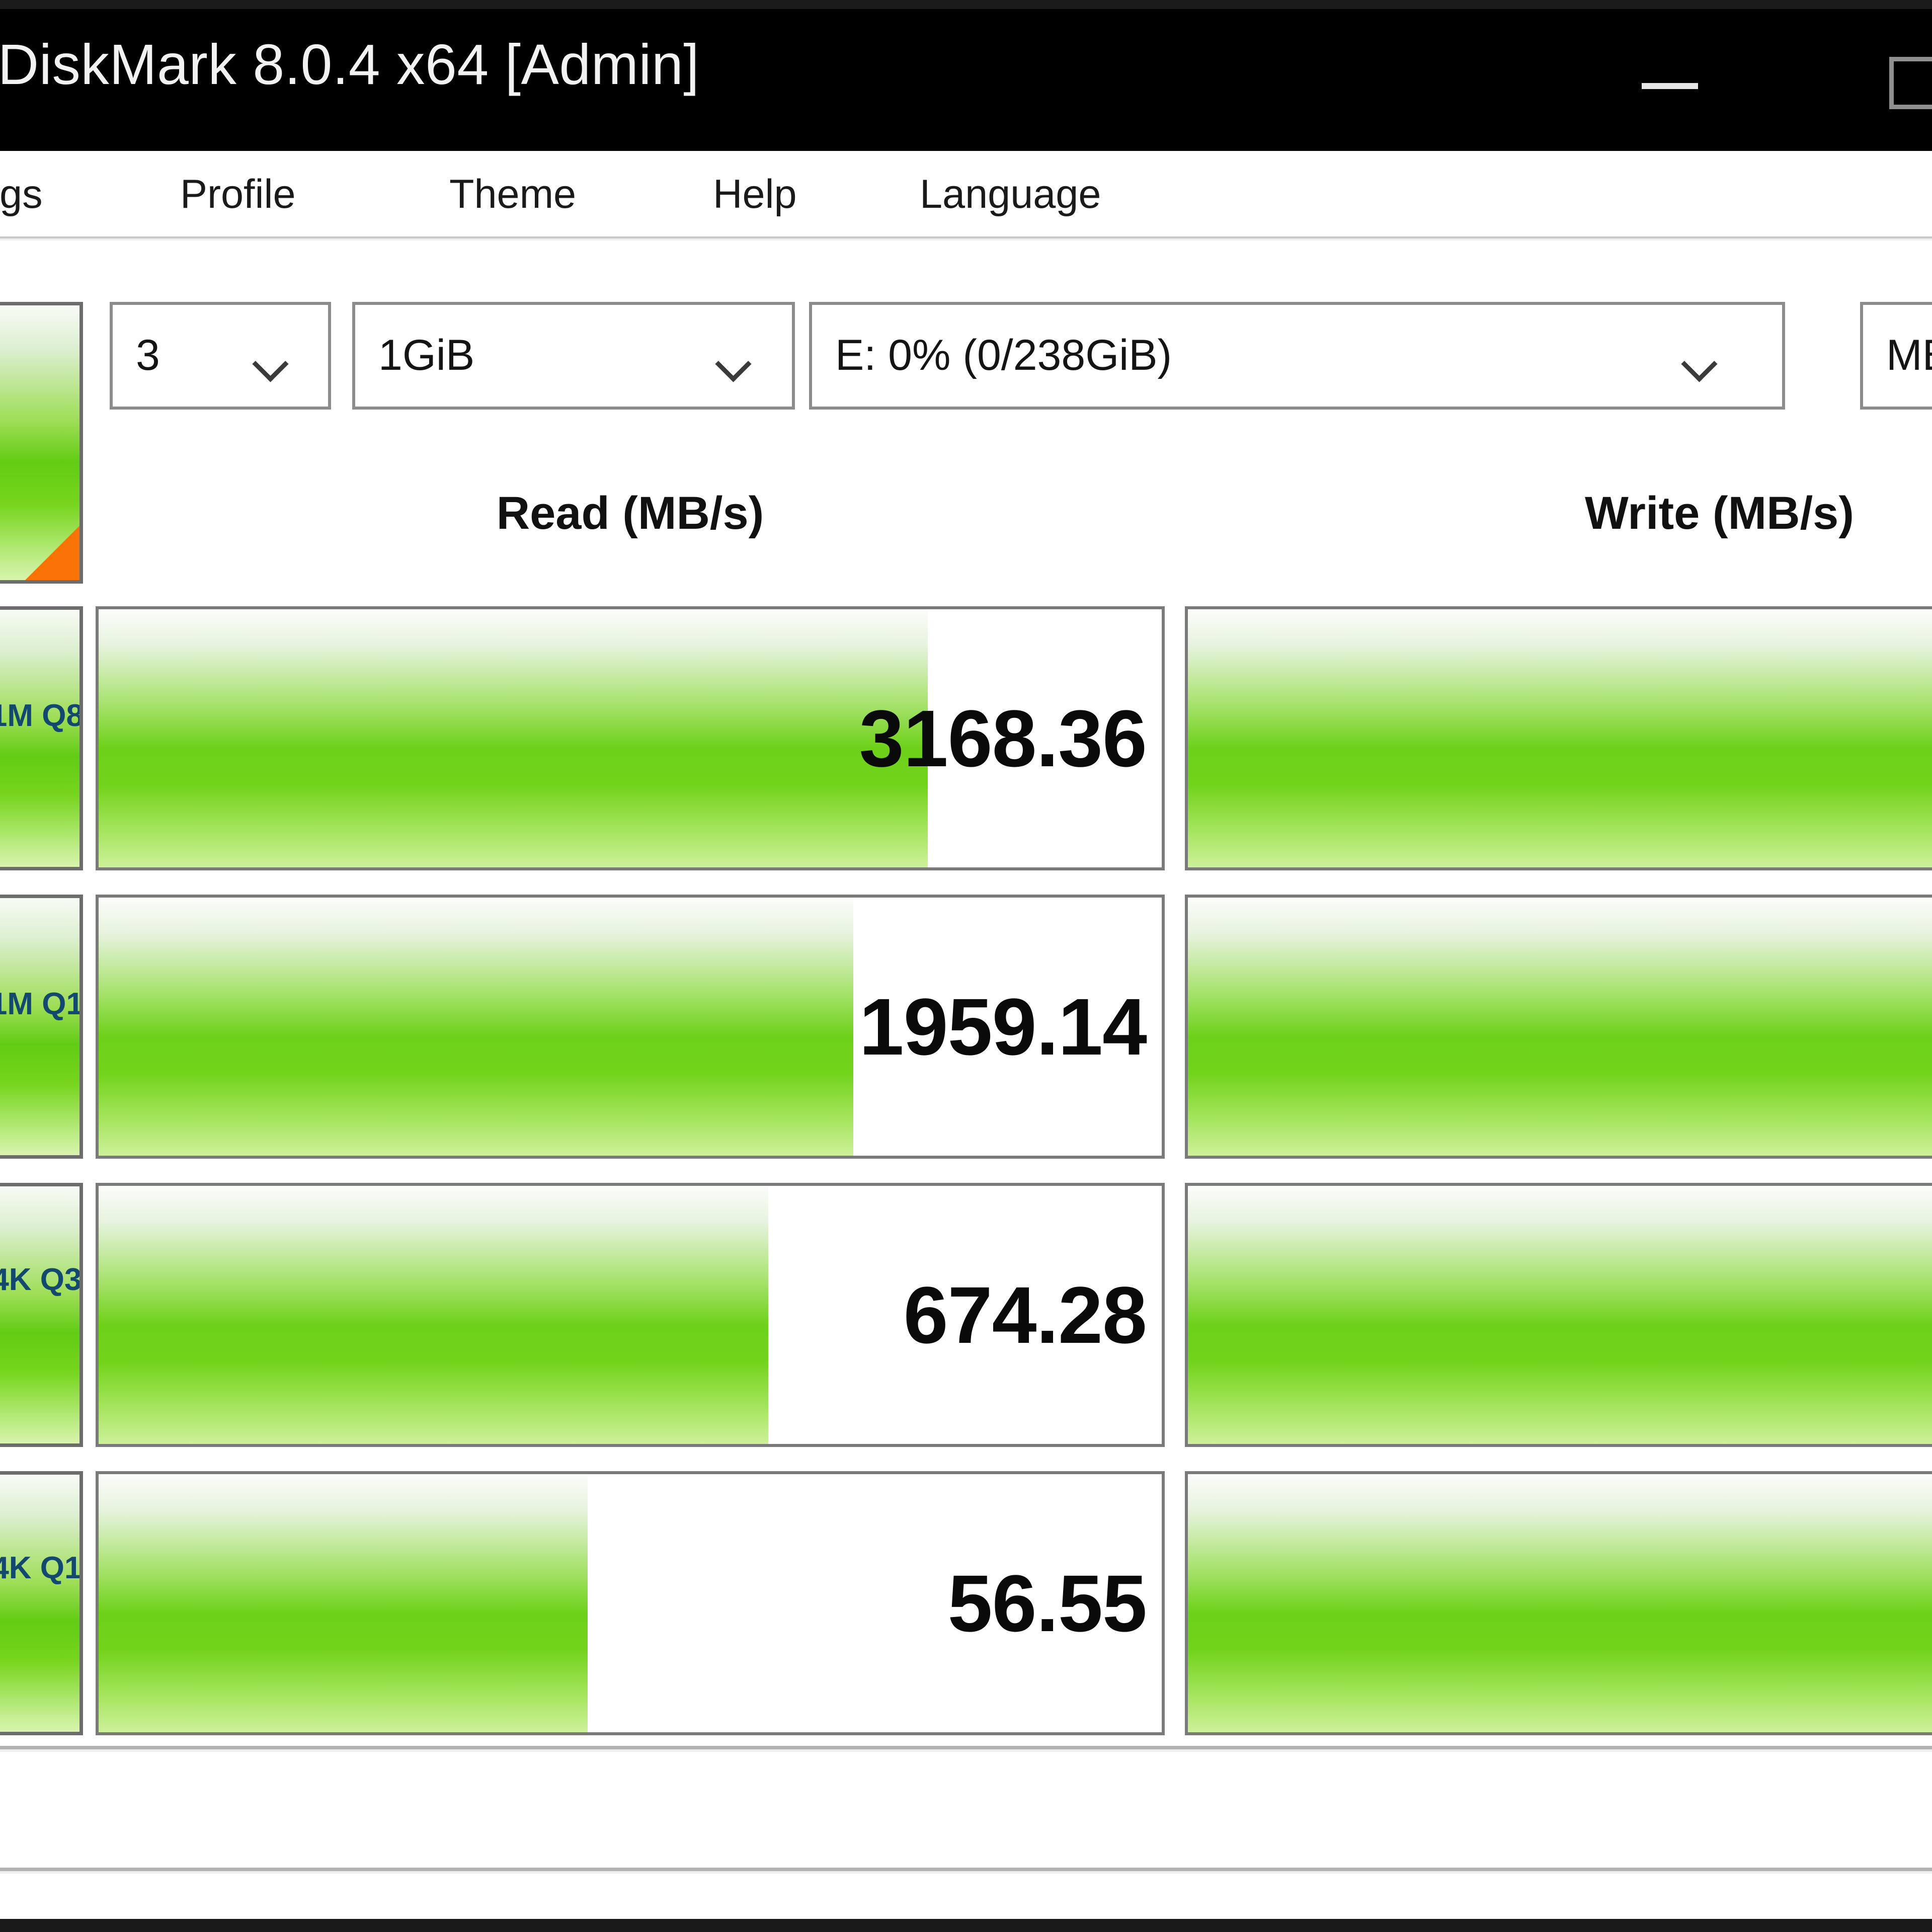  I want to click on comment-divider-top, so click(966, 1748).